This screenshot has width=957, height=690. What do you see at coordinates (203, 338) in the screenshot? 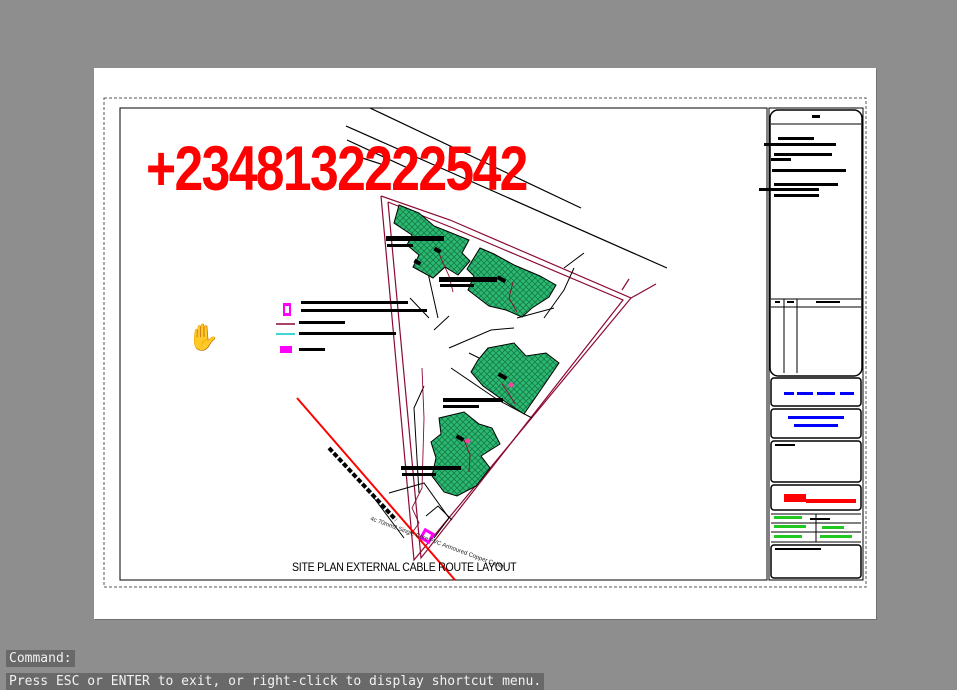
I see `pan-hand-icon: ✋` at bounding box center [203, 338].